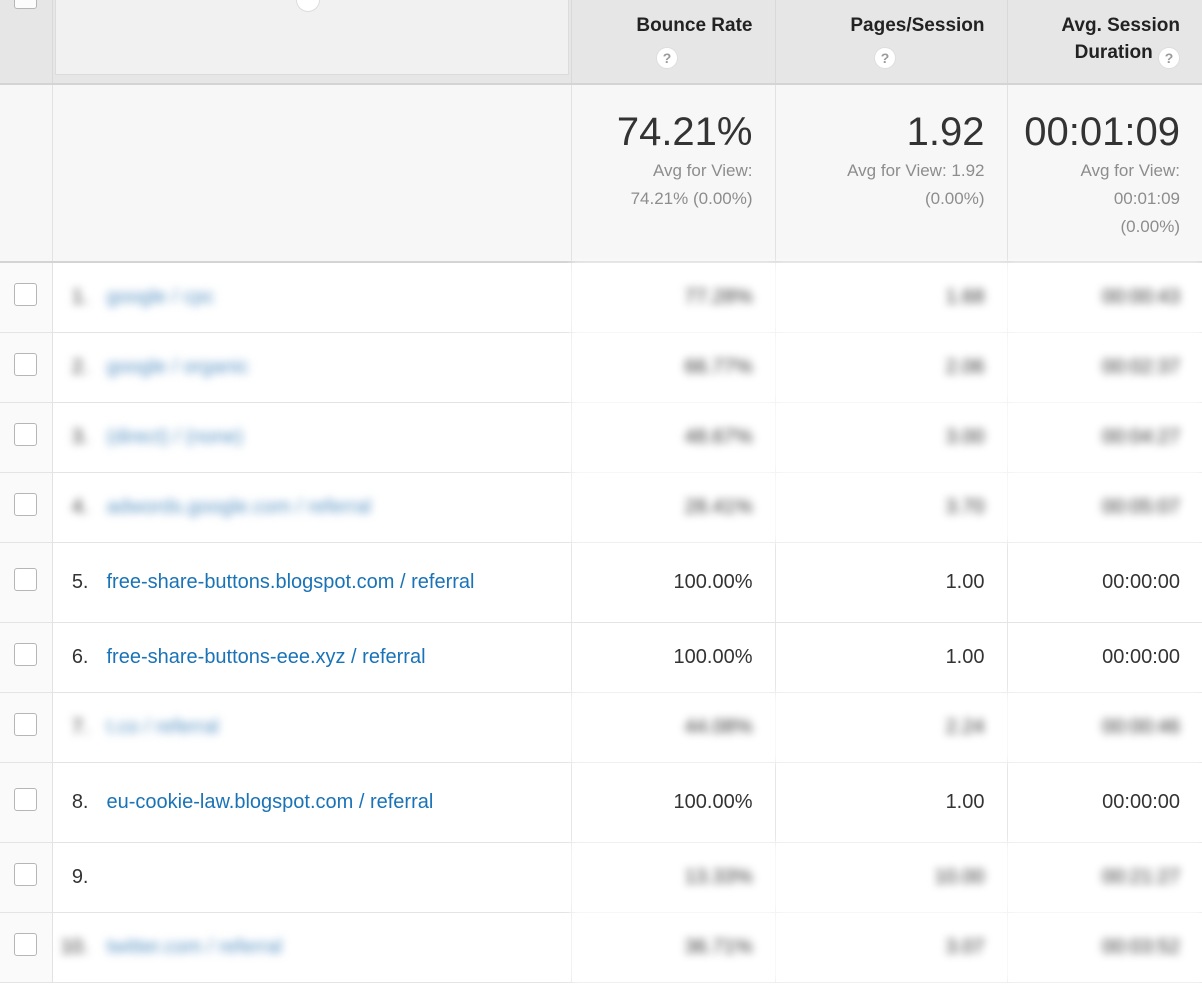 Image resolution: width=1202 pixels, height=987 pixels. What do you see at coordinates (333, 657) in the screenshot?
I see `row-dimension-link: free-share-buttons-eee.xyz / referral` at bounding box center [333, 657].